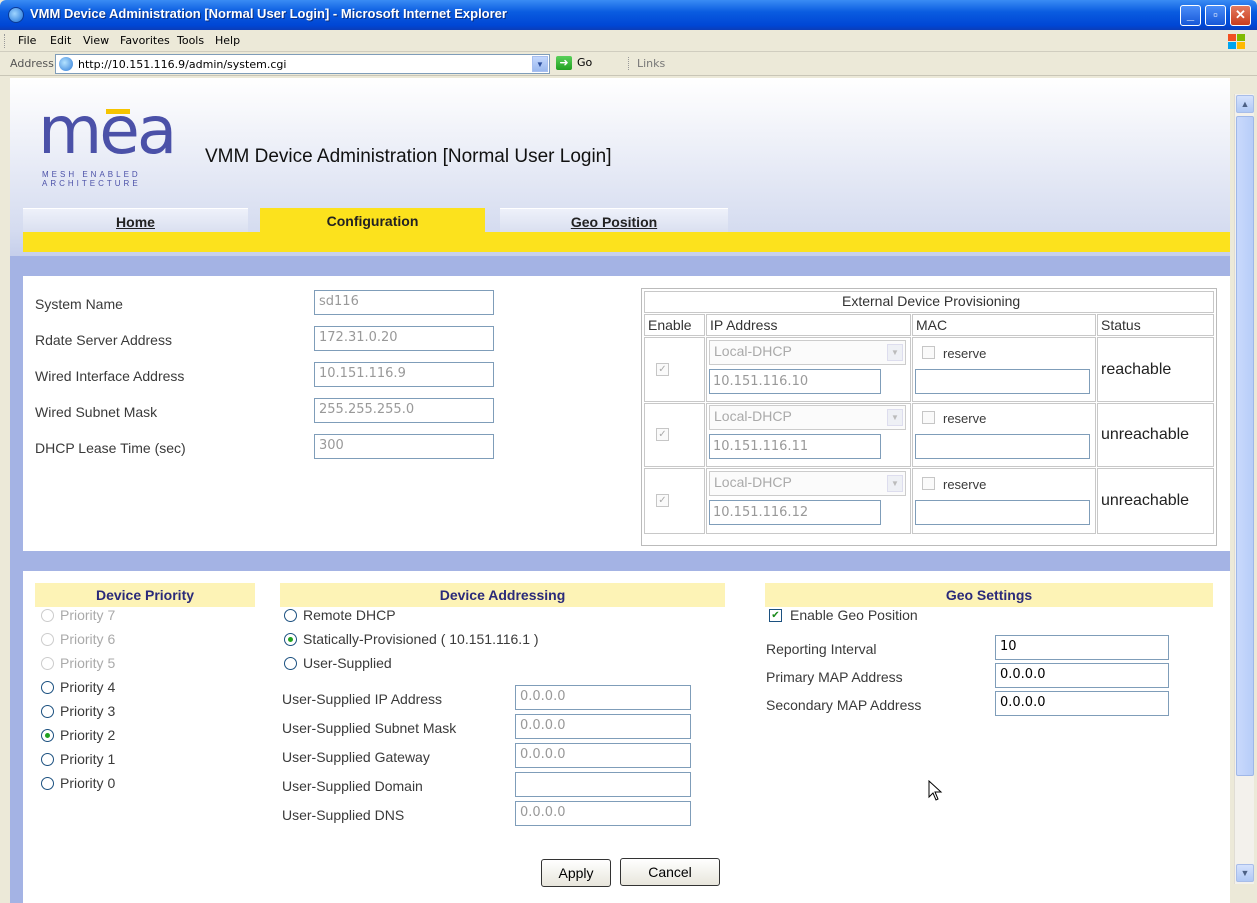  What do you see at coordinates (96, 40) in the screenshot?
I see `menu-view: View` at bounding box center [96, 40].